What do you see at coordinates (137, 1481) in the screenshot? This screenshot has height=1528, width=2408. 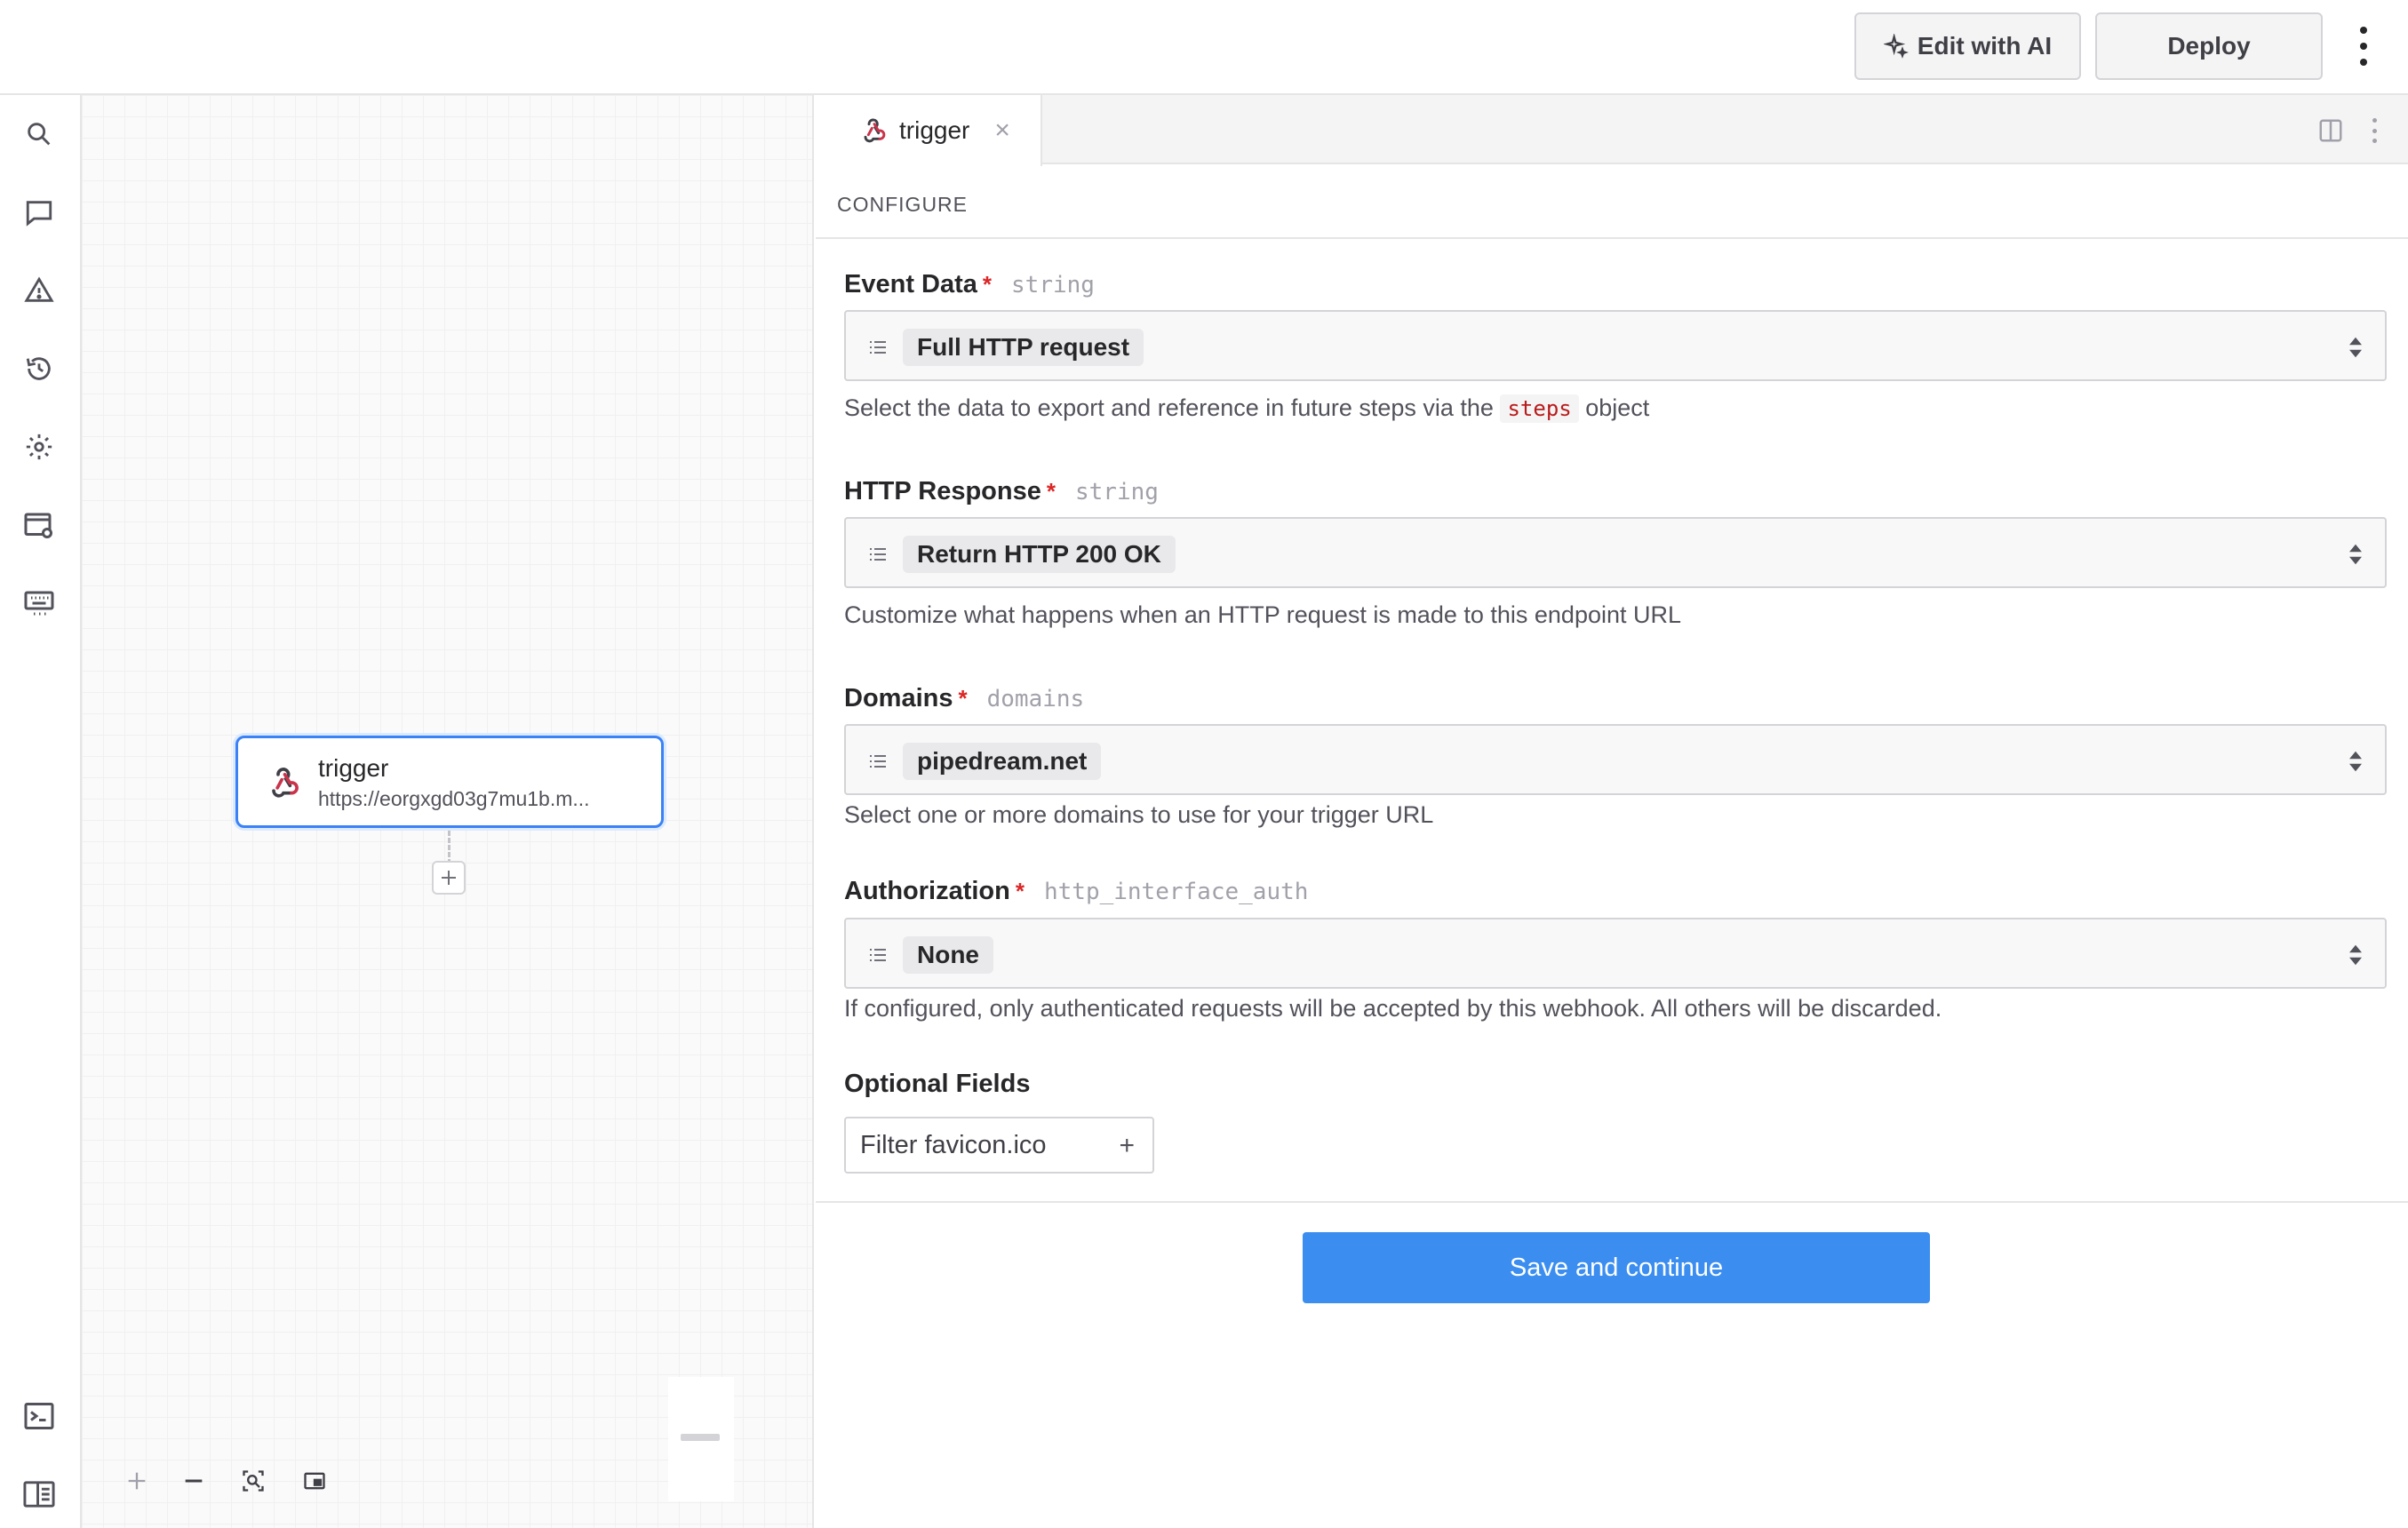 I see `zoom-in-icon` at bounding box center [137, 1481].